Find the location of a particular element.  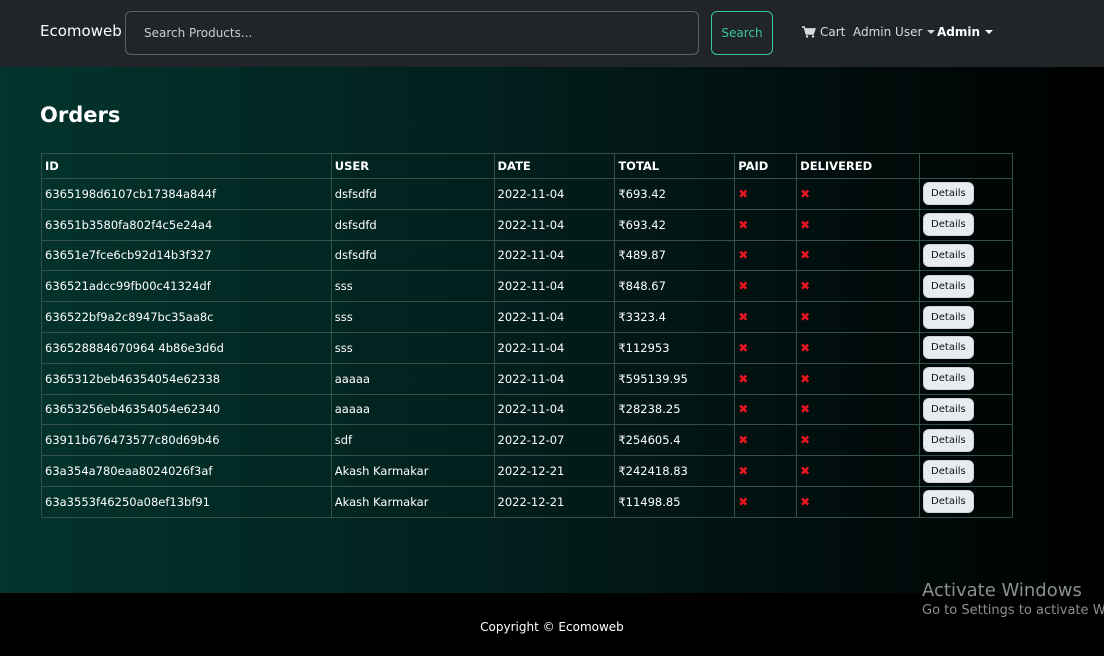

order-total-cell: ₹848.67 is located at coordinates (642, 286).